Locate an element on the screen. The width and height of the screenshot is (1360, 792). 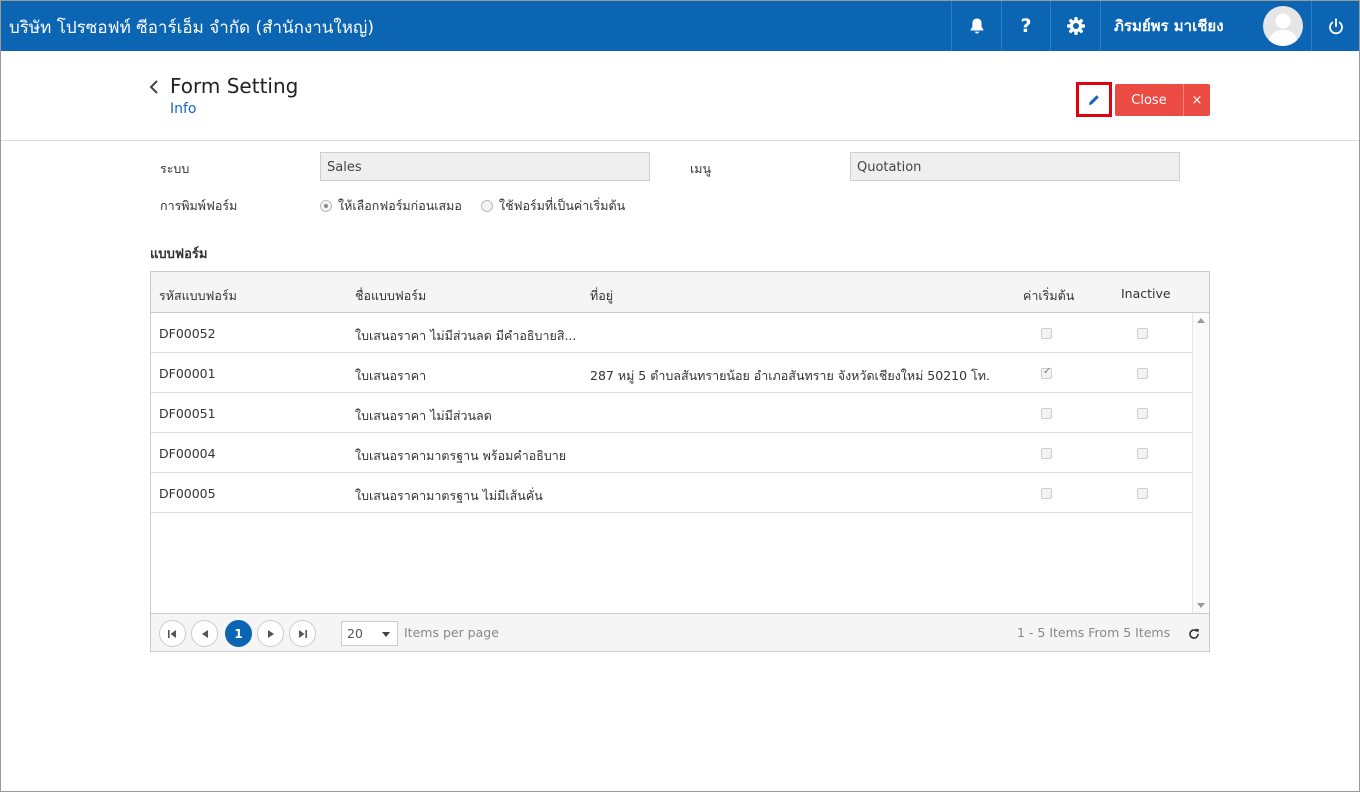
help-button: ? is located at coordinates (1025, 26).